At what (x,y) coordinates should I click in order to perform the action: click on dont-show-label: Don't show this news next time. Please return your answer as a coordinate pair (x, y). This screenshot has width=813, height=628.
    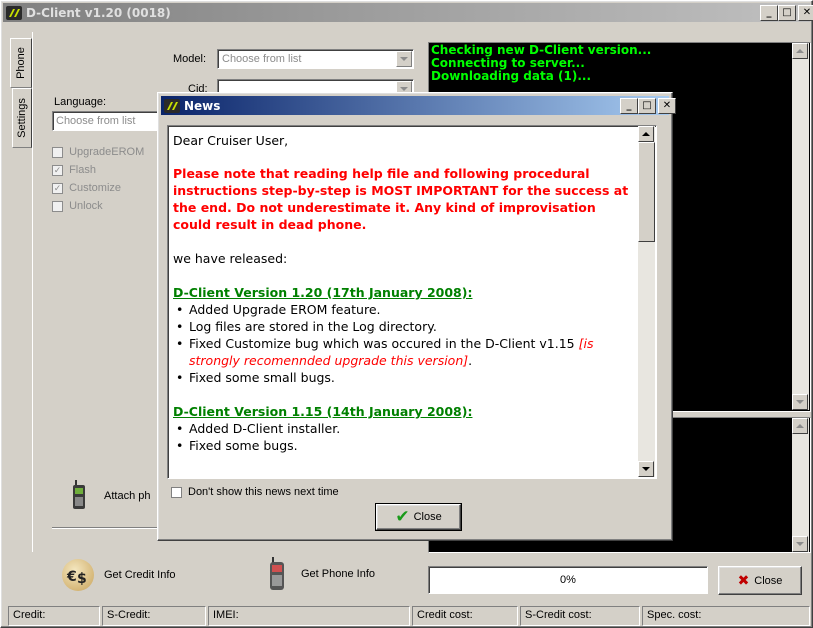
    Looking at the image, I should click on (263, 492).